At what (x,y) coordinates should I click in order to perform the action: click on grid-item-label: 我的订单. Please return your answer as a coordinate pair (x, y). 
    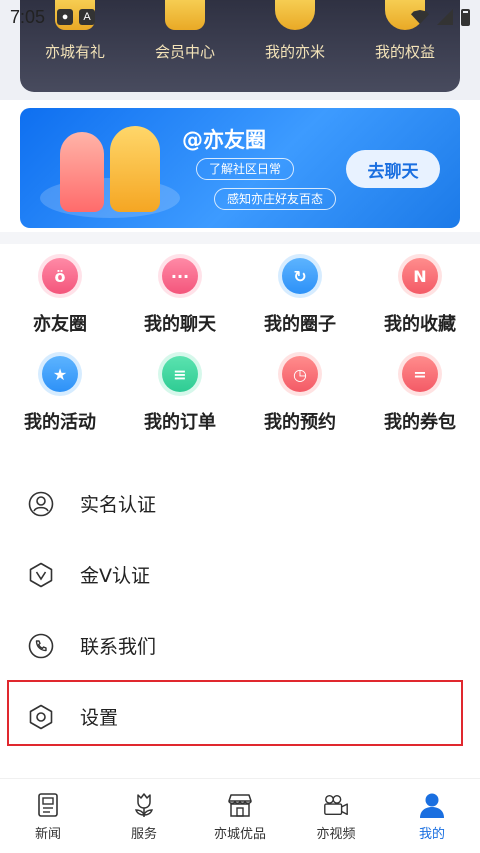
    Looking at the image, I should click on (180, 422).